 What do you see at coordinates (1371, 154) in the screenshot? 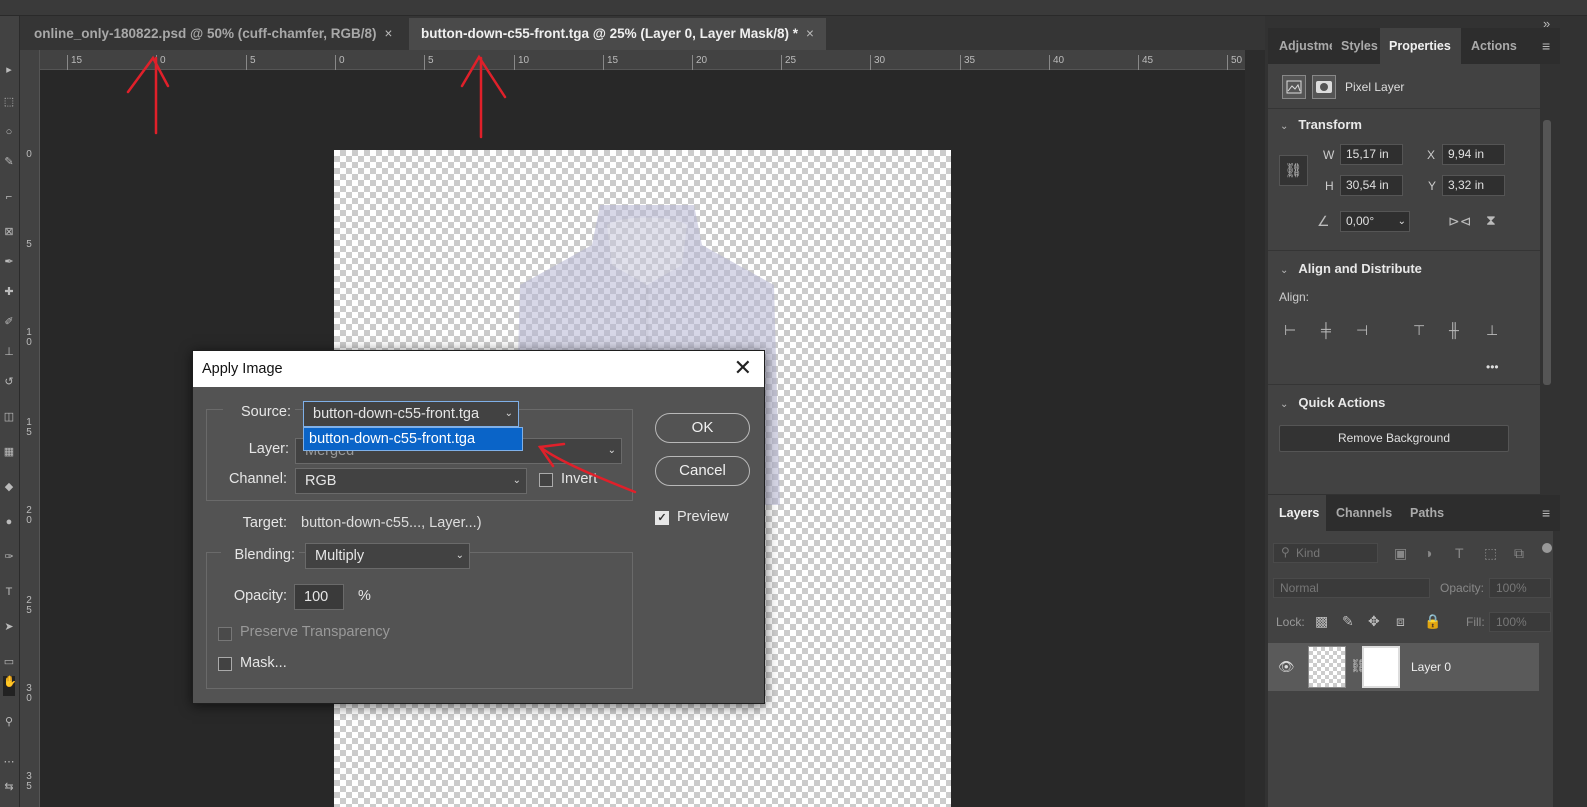
I see `width-field: 15,17 in` at bounding box center [1371, 154].